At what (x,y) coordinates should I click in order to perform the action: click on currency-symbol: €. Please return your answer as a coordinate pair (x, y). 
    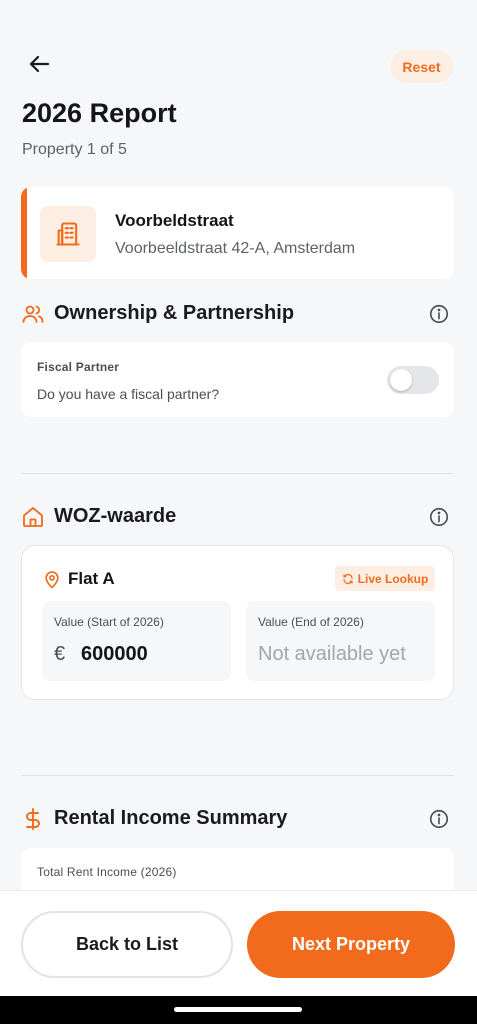
    Looking at the image, I should click on (60, 654).